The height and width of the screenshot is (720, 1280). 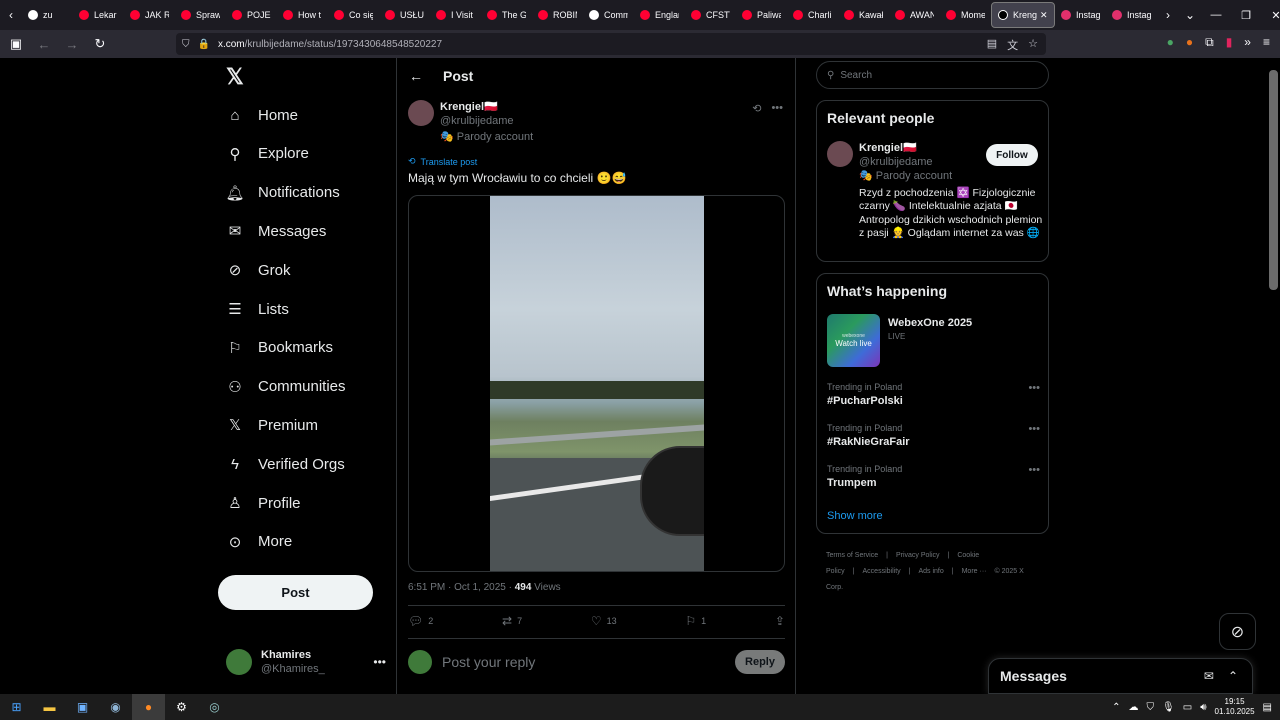 I want to click on extension-badge-icon: ▮, so click(x=1229, y=42).